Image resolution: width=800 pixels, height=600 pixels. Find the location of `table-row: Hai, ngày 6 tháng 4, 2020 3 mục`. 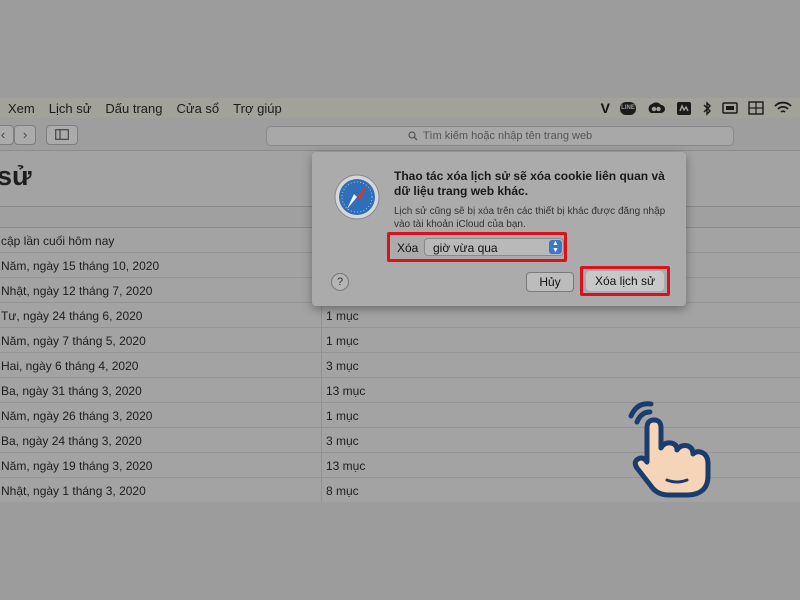

table-row: Hai, ngày 6 tháng 4, 2020 3 mục is located at coordinates (400, 365).